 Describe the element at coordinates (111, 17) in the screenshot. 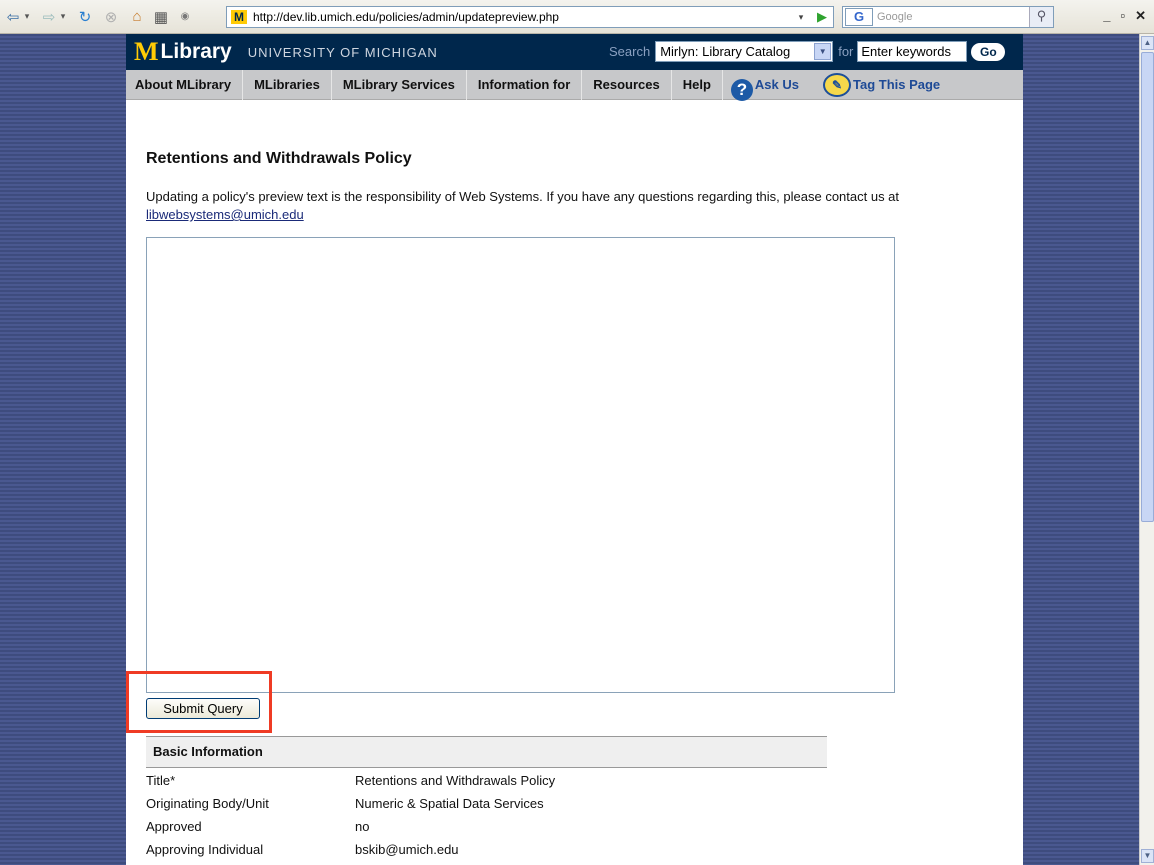

I see `stop-icon: ⊗` at that location.